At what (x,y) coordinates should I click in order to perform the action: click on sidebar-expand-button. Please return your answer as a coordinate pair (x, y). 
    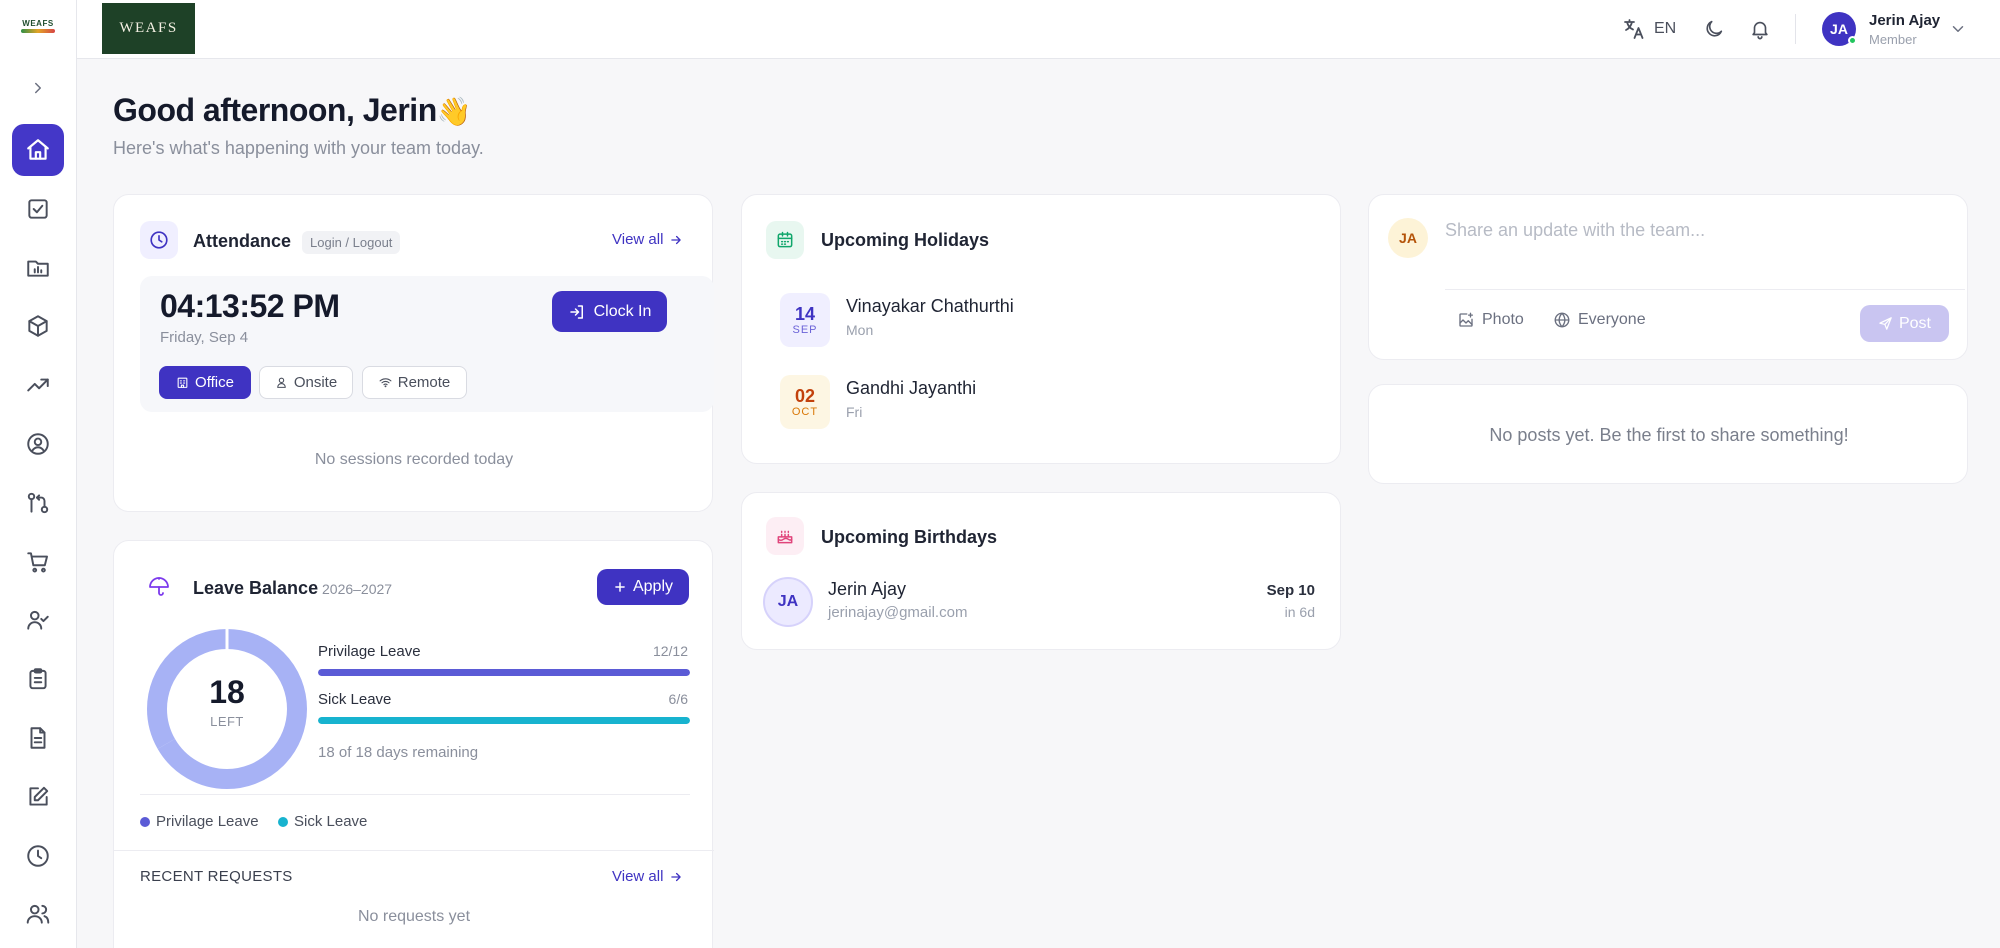
    Looking at the image, I should click on (38, 88).